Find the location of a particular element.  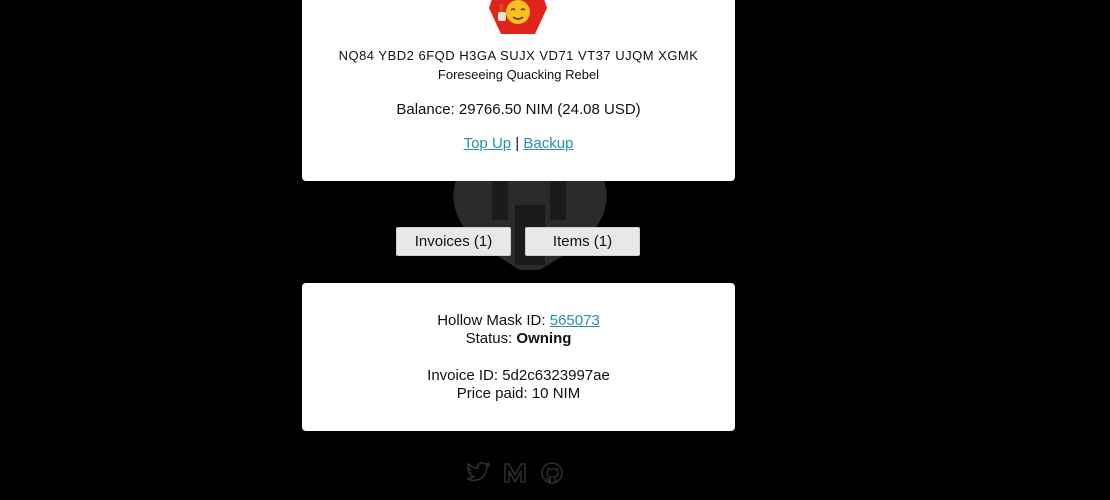

mask-id-line: Hollow Mask ID: 565073 is located at coordinates (518, 320).